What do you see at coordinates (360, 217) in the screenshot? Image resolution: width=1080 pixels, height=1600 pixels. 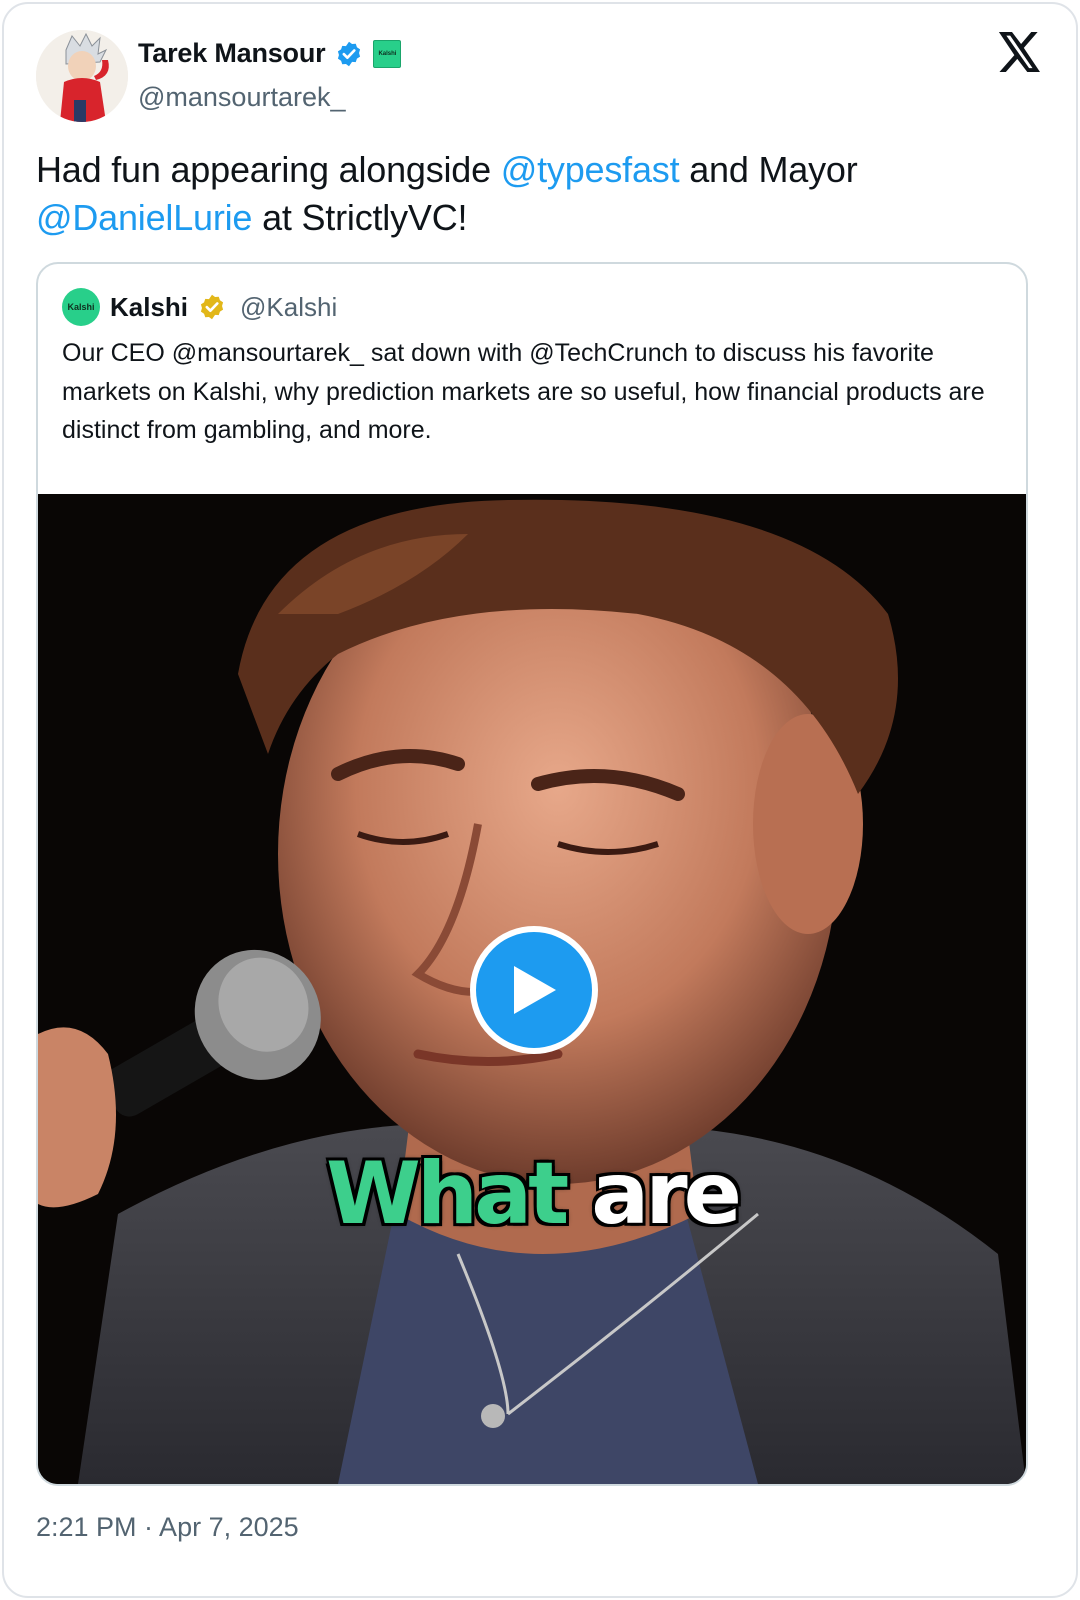 I see `tweet-text-part: at StrictlyVC!` at bounding box center [360, 217].